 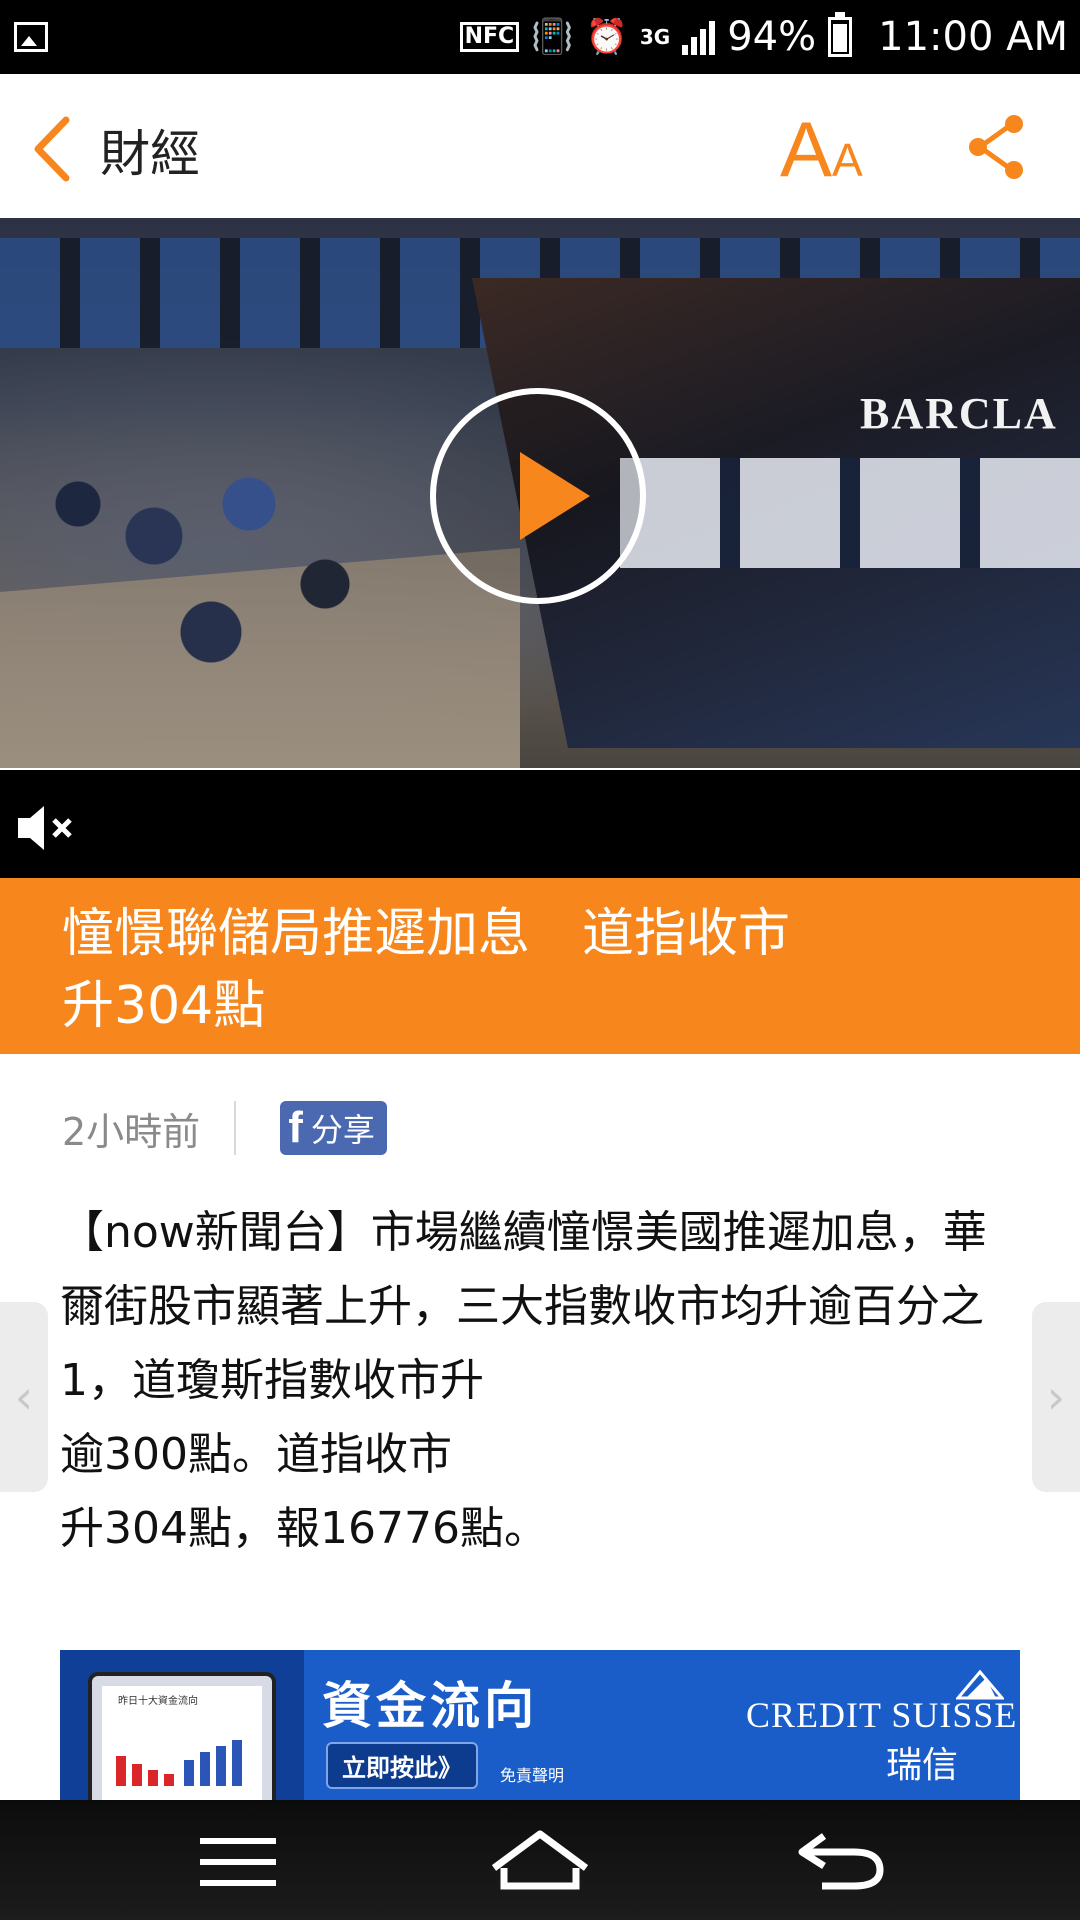 I want to click on ad-disclaimer: 免責聲明, so click(x=532, y=1774).